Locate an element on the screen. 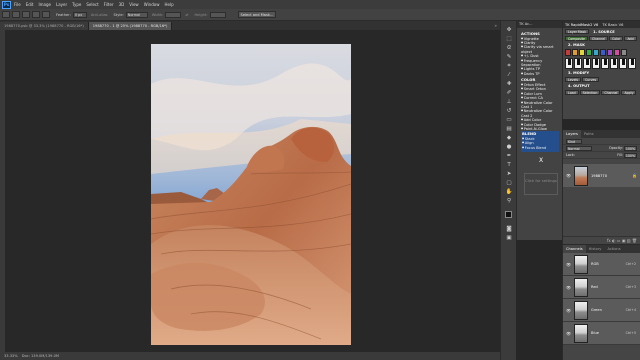 The height and width of the screenshot is (360, 640). channel-row-blue: 👁 Blue Ctrl+5 is located at coordinates (601, 333).